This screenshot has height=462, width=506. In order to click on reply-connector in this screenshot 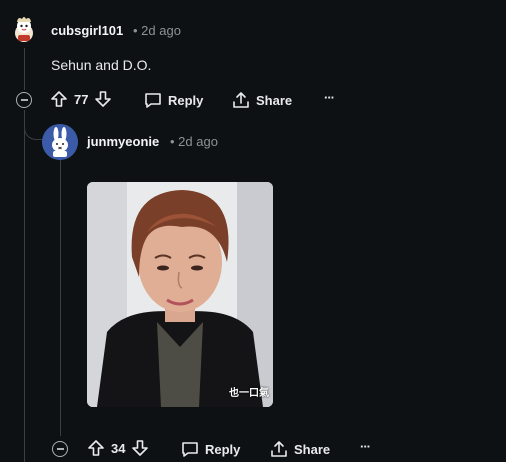, I will do `click(33, 125)`.